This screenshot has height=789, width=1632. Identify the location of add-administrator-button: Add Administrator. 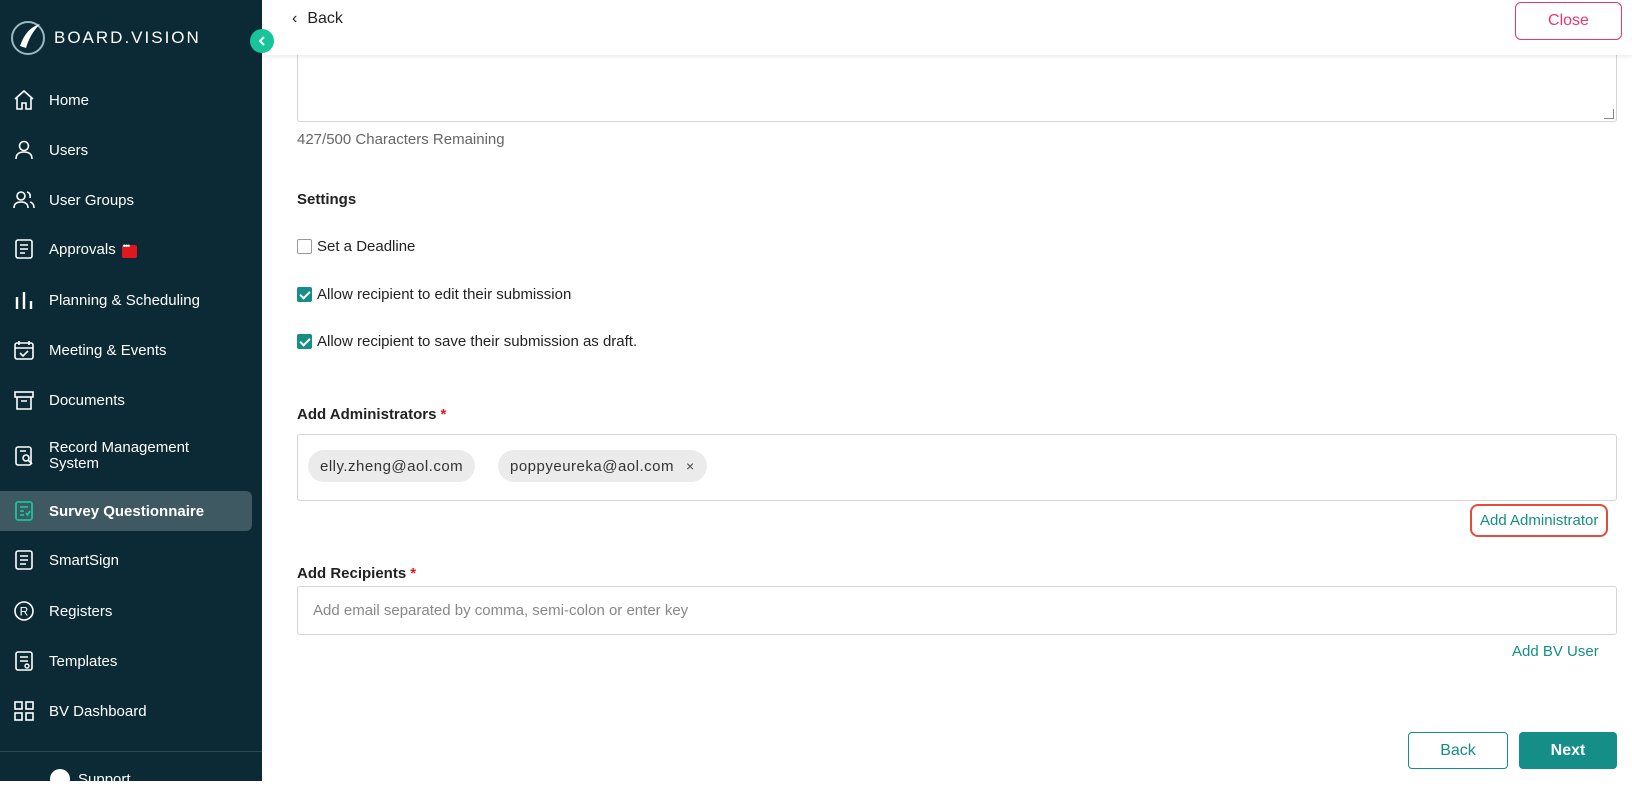
(1539, 520).